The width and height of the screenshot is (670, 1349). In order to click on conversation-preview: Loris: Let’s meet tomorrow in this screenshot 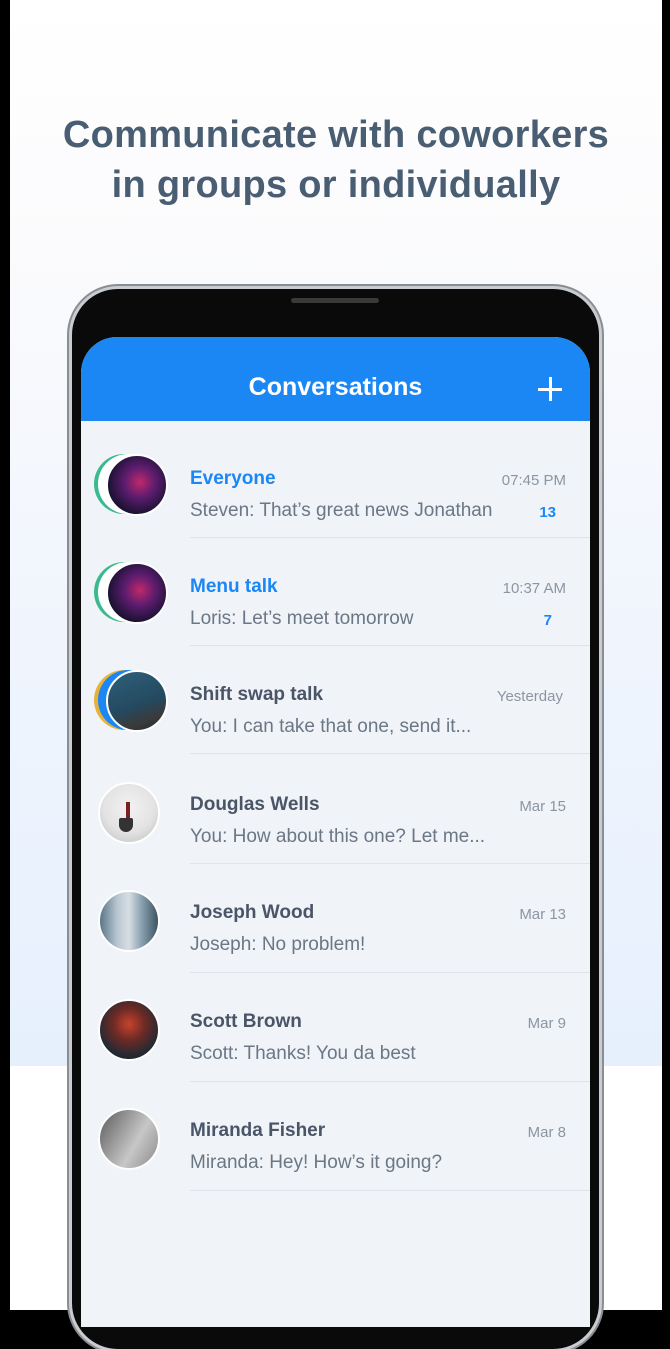, I will do `click(302, 618)`.